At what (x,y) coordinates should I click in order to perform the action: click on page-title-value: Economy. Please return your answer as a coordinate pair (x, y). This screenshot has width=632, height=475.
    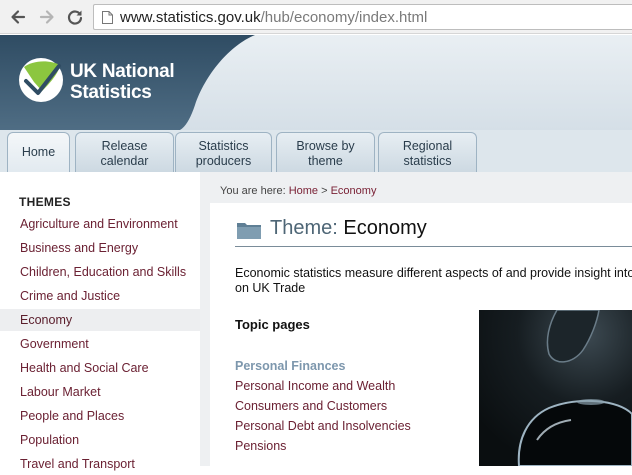
    Looking at the image, I should click on (385, 228).